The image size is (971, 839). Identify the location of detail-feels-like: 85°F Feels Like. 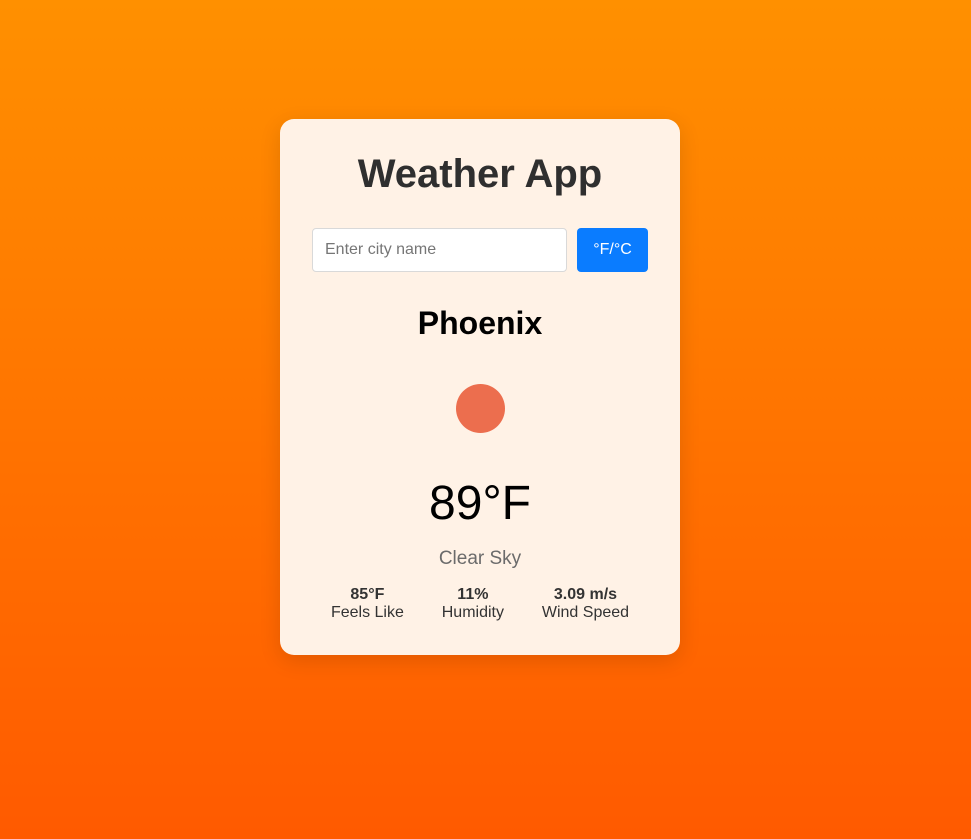
(367, 604).